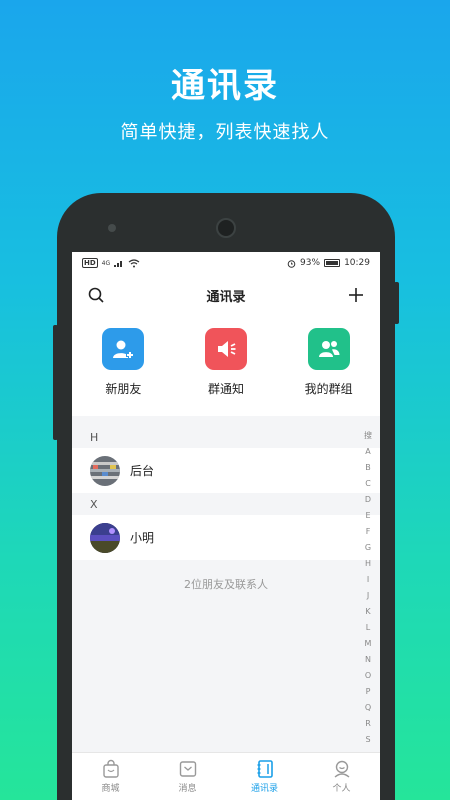 This screenshot has width=450, height=800. I want to click on app-bar: 通讯录, so click(226, 295).